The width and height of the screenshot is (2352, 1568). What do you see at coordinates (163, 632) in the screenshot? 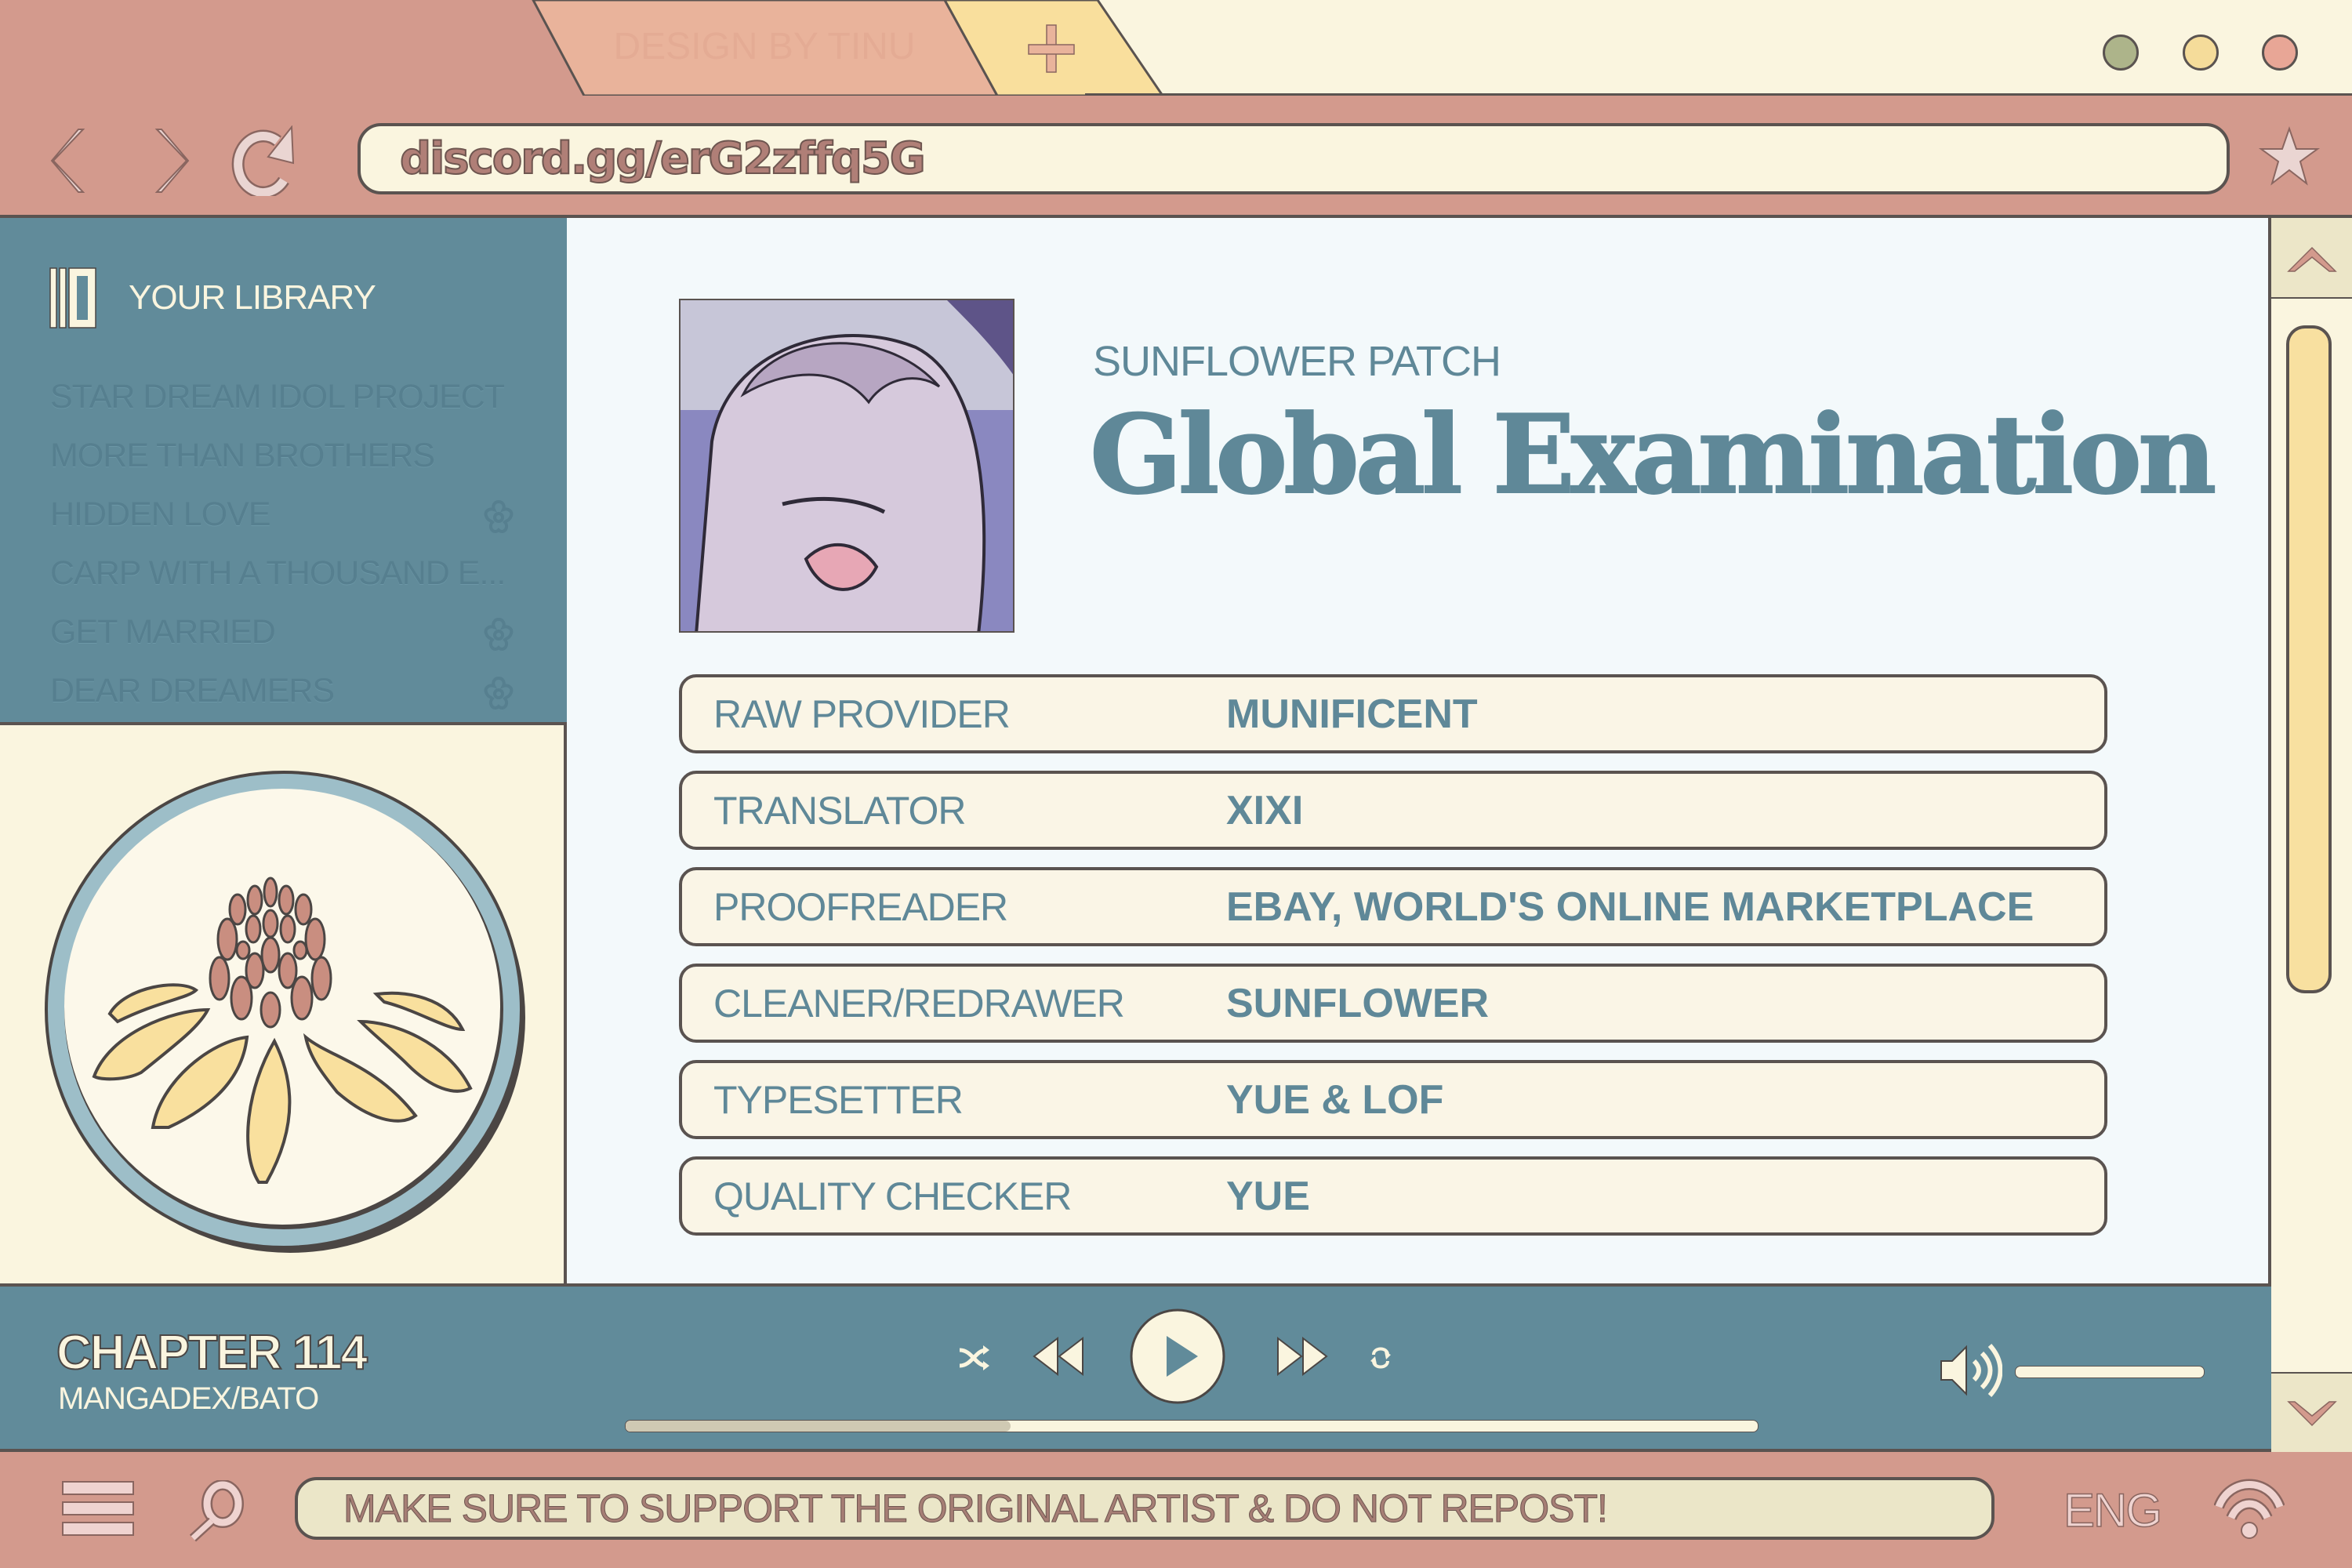
I see `library-item-label: GET MARRIED` at bounding box center [163, 632].